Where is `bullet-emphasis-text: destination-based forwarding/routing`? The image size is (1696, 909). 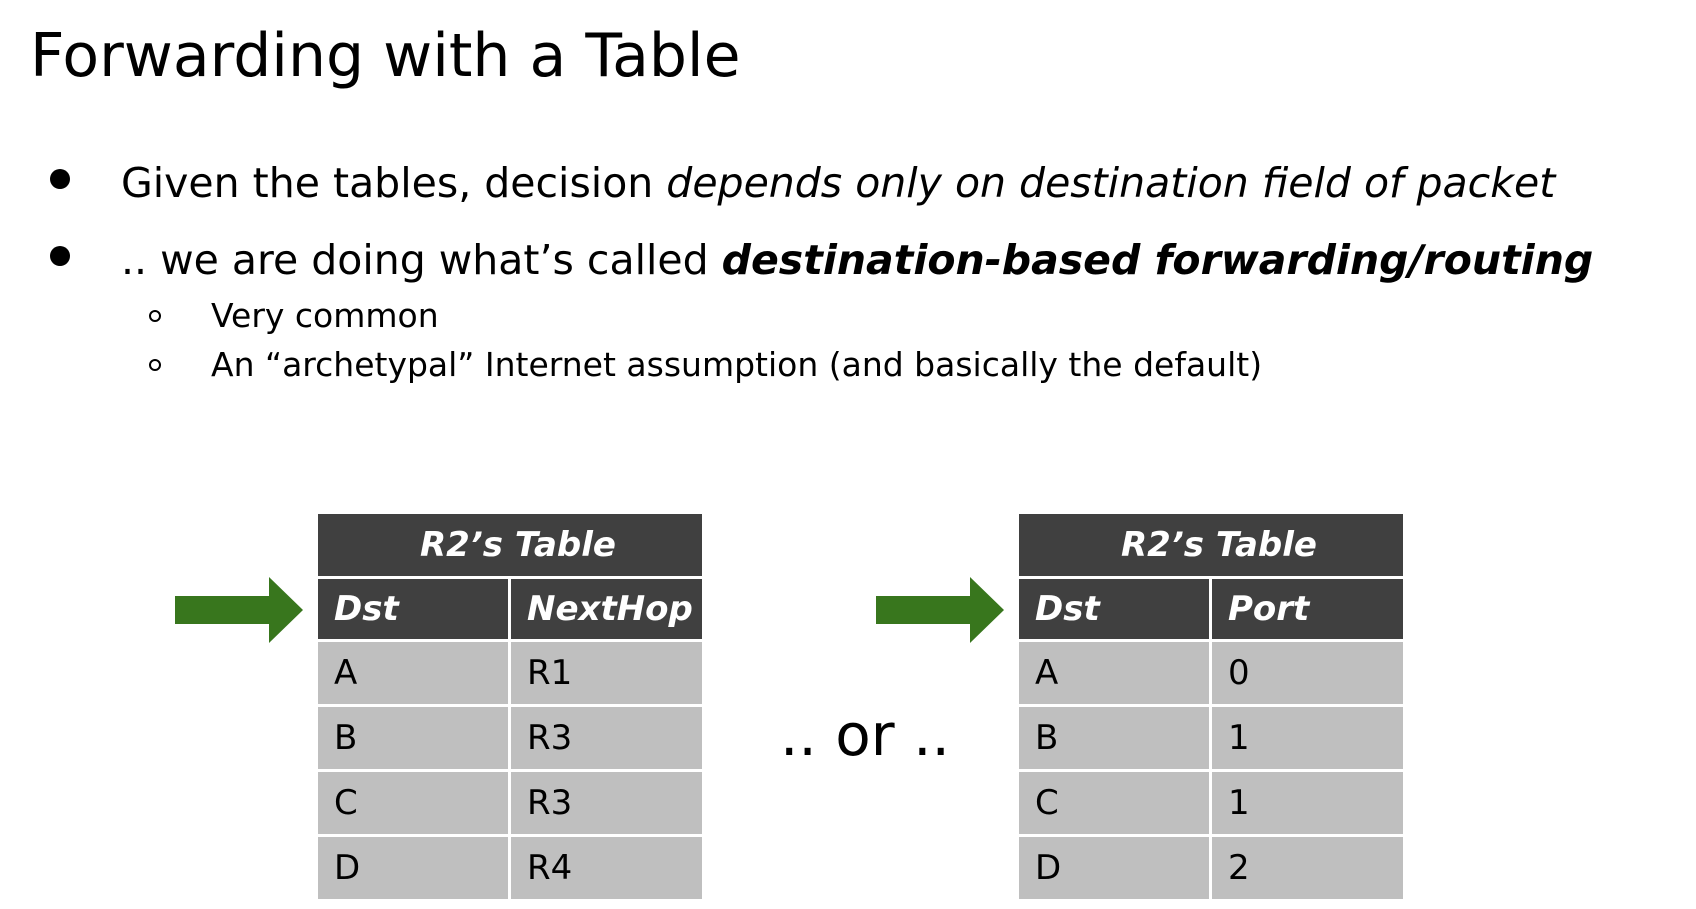
bullet-emphasis-text: destination-based forwarding/routing is located at coordinates (1157, 260).